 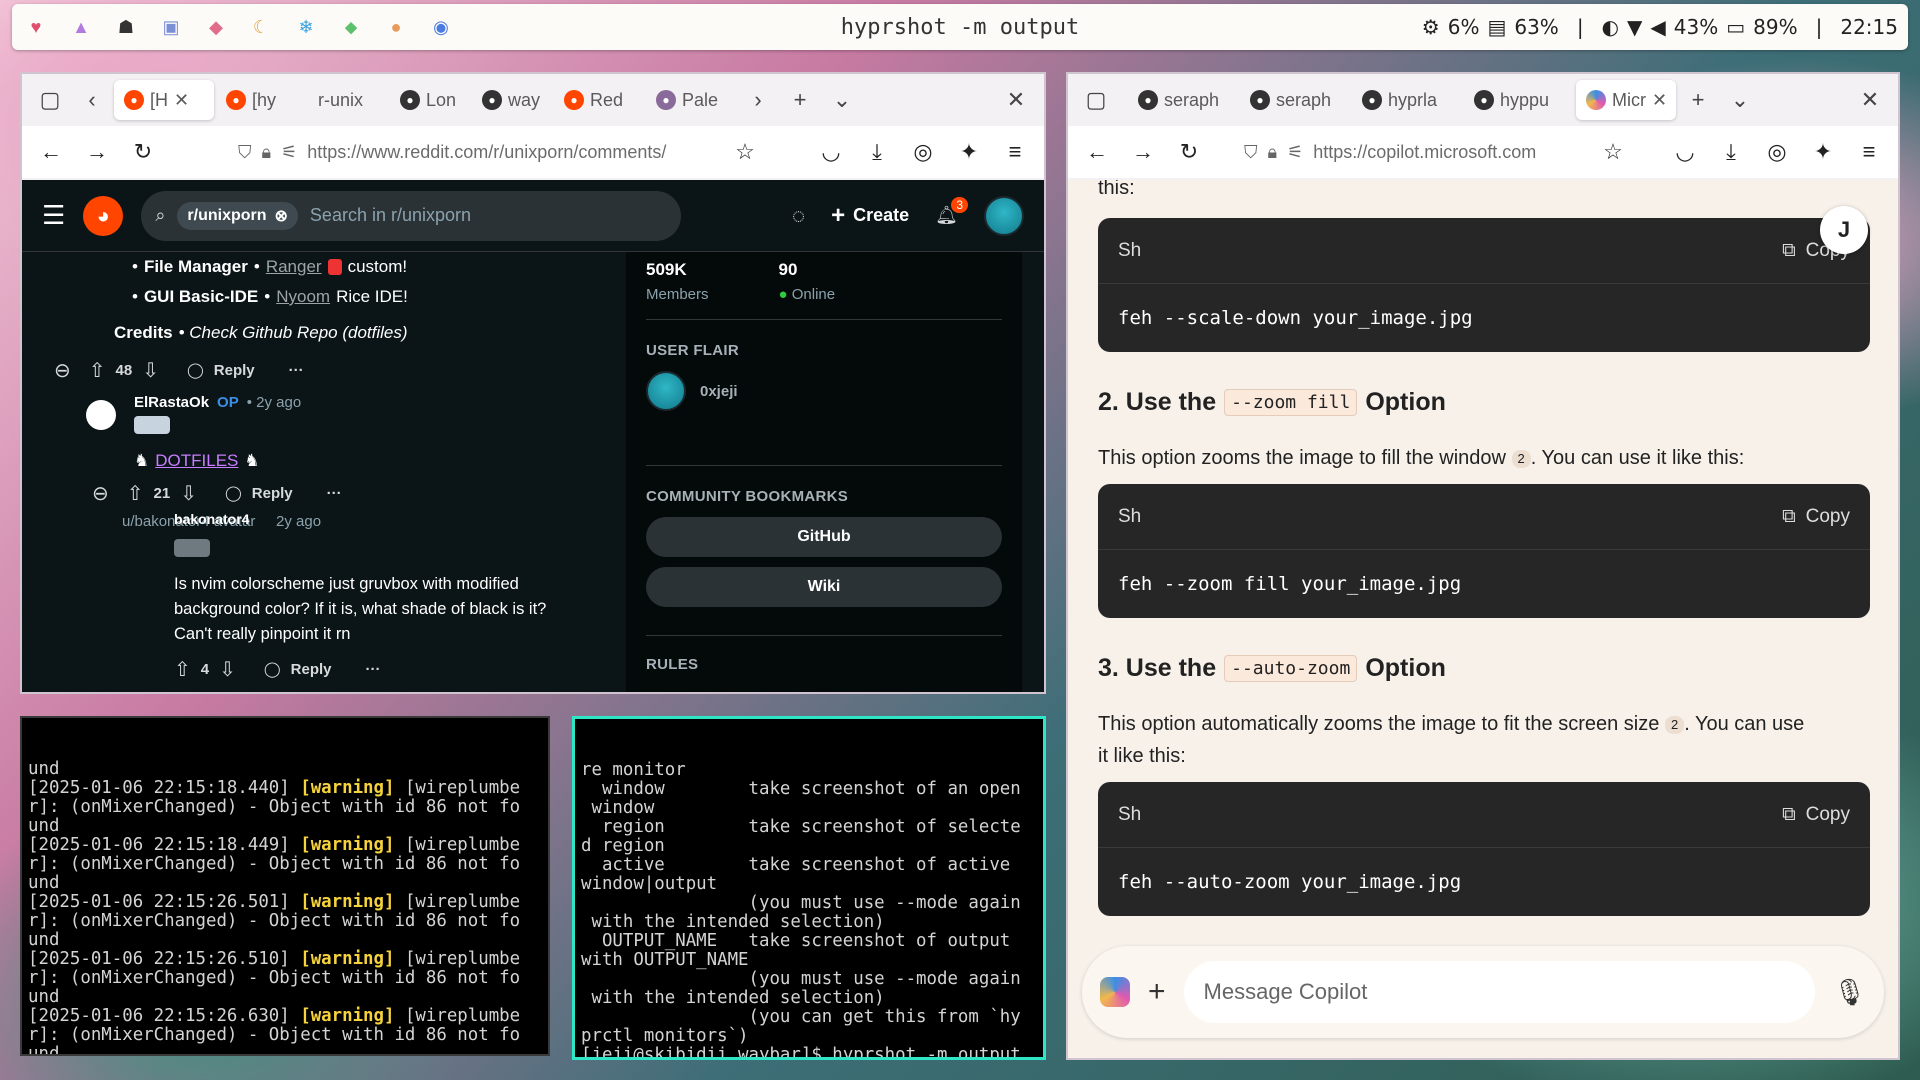 What do you see at coordinates (390, 215) in the screenshot?
I see `search-placeholder: Search in r/unixporn` at bounding box center [390, 215].